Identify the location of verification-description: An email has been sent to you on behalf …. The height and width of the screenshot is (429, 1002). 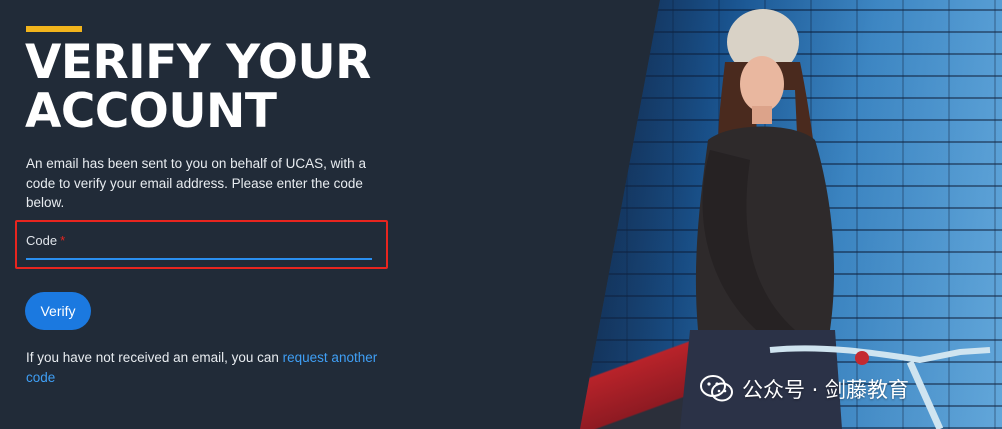
(196, 183).